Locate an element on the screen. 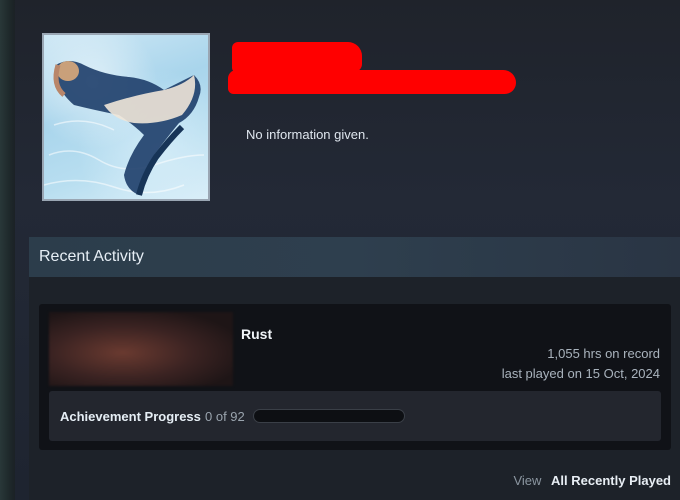 The width and height of the screenshot is (680, 500). redacted-username is located at coordinates (297, 57).